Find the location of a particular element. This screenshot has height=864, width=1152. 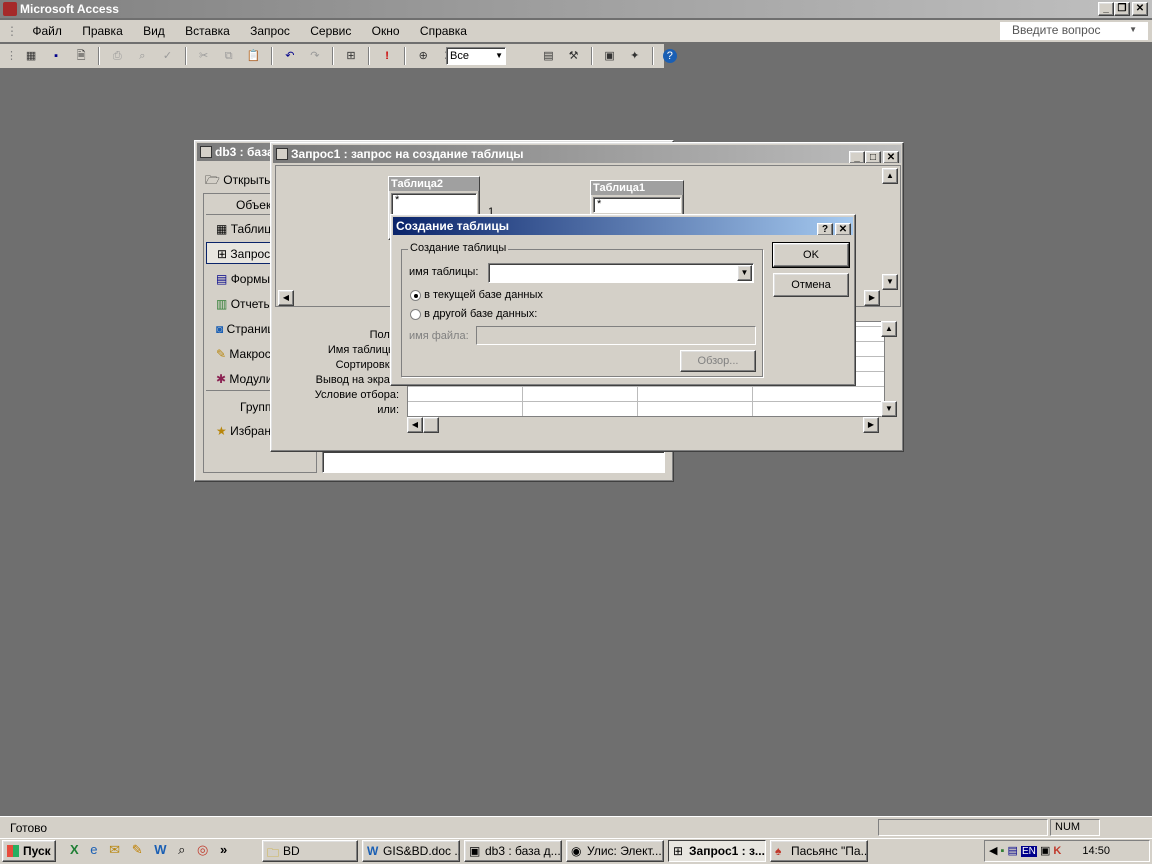

restore-button: ❐ is located at coordinates (1122, 9).